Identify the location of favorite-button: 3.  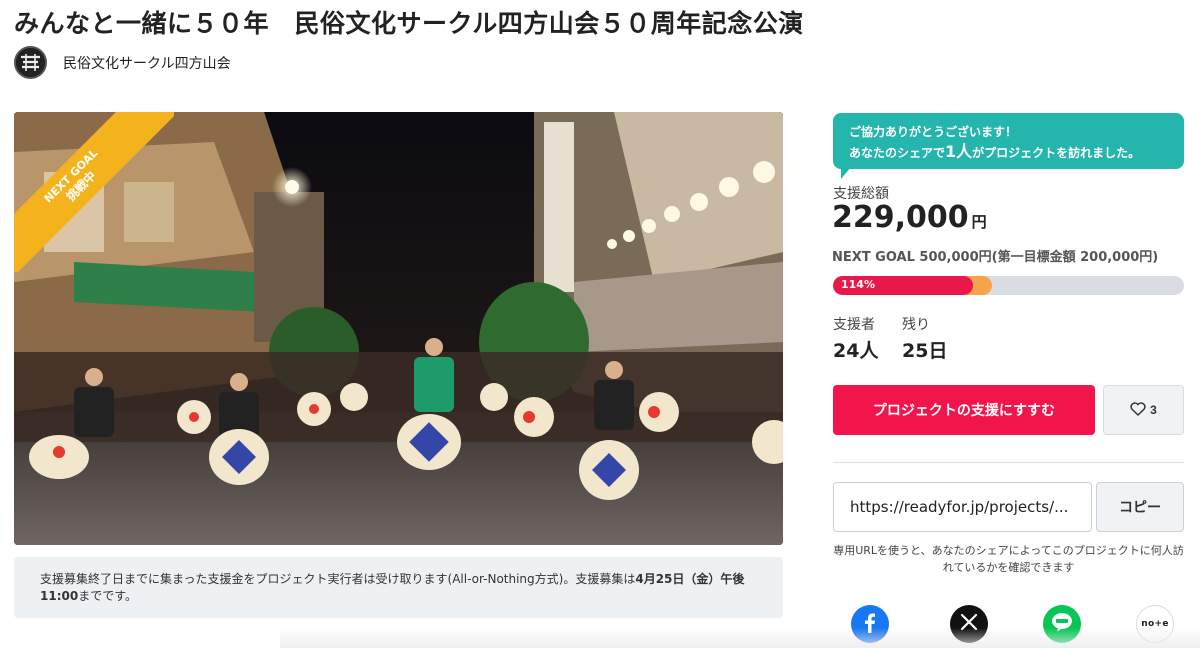
(1143, 410).